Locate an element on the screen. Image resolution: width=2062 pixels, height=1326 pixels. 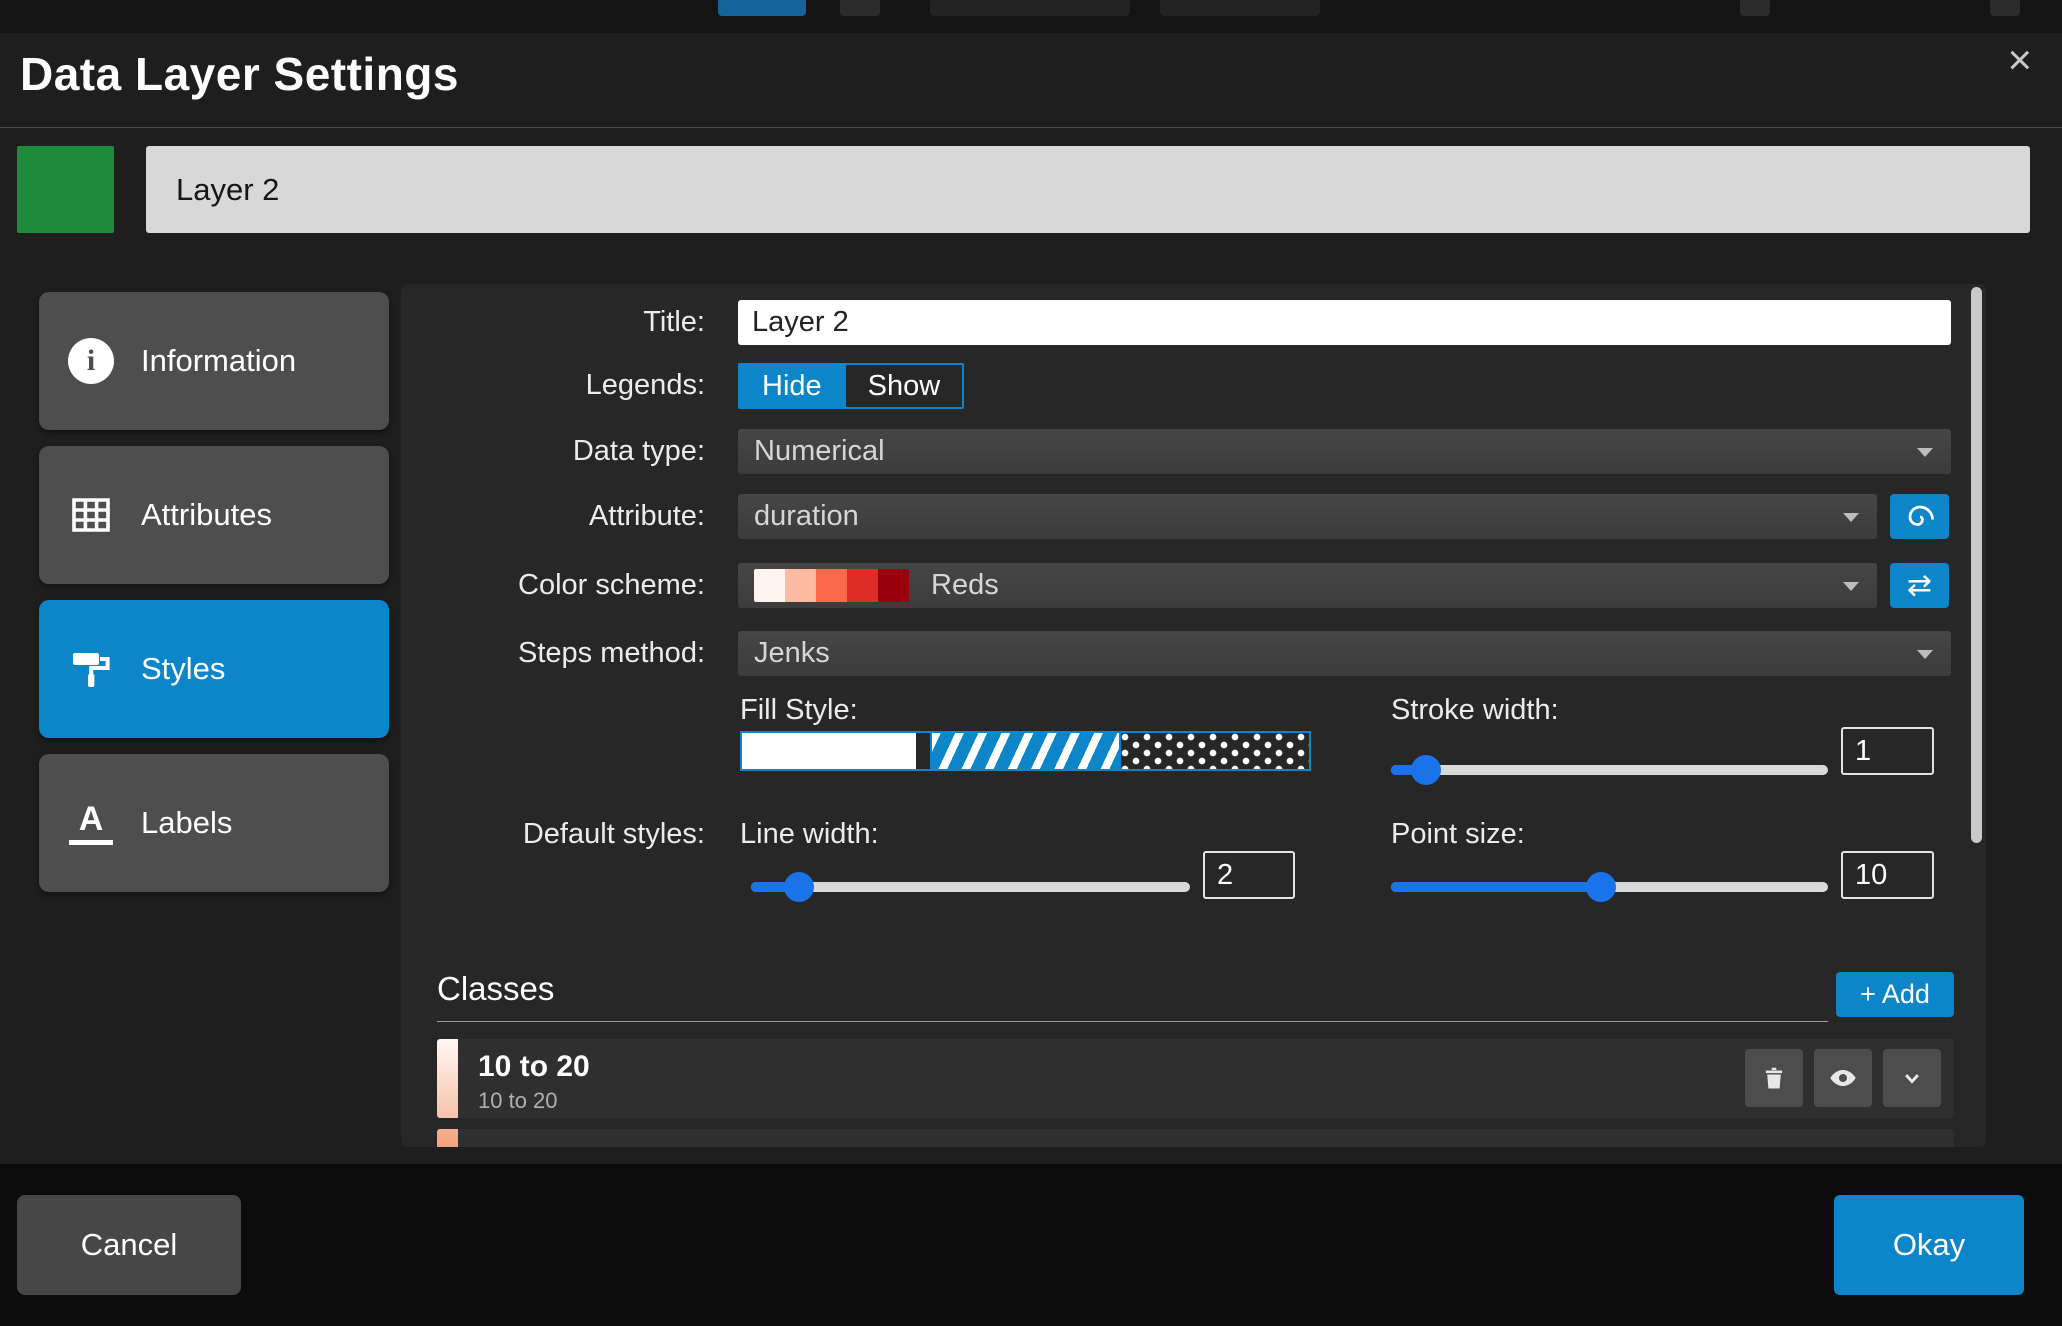
classes-heading: Classes is located at coordinates (496, 988).